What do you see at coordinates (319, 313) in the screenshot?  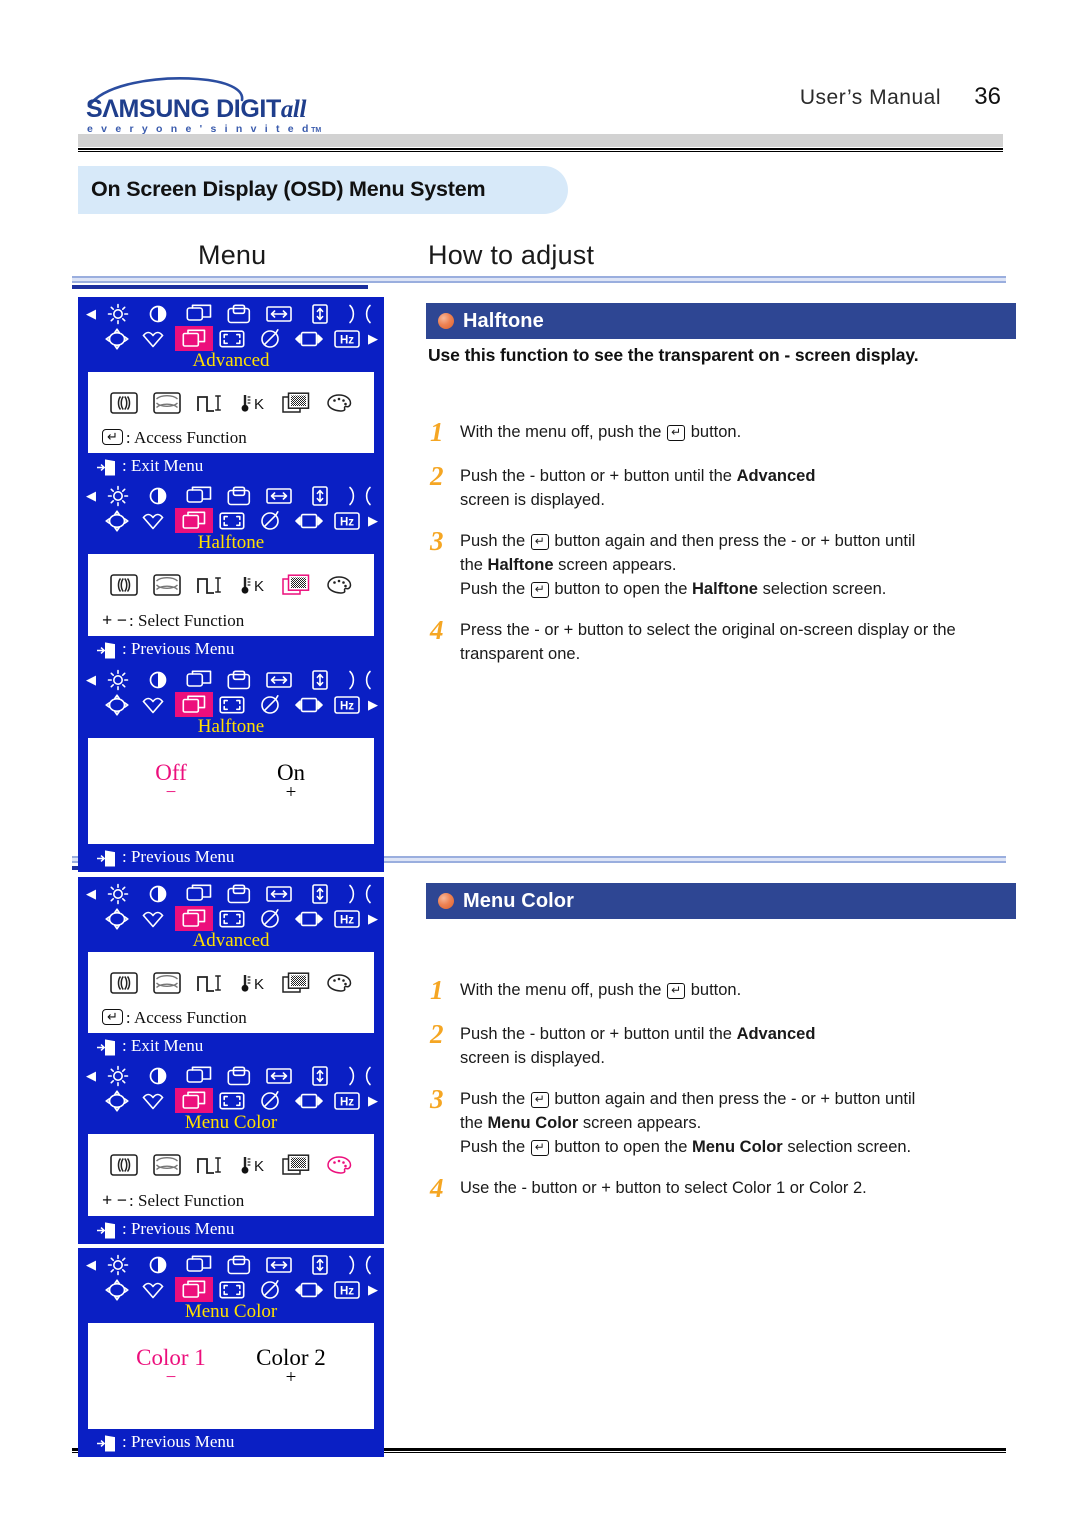 I see `v-size-icon` at bounding box center [319, 313].